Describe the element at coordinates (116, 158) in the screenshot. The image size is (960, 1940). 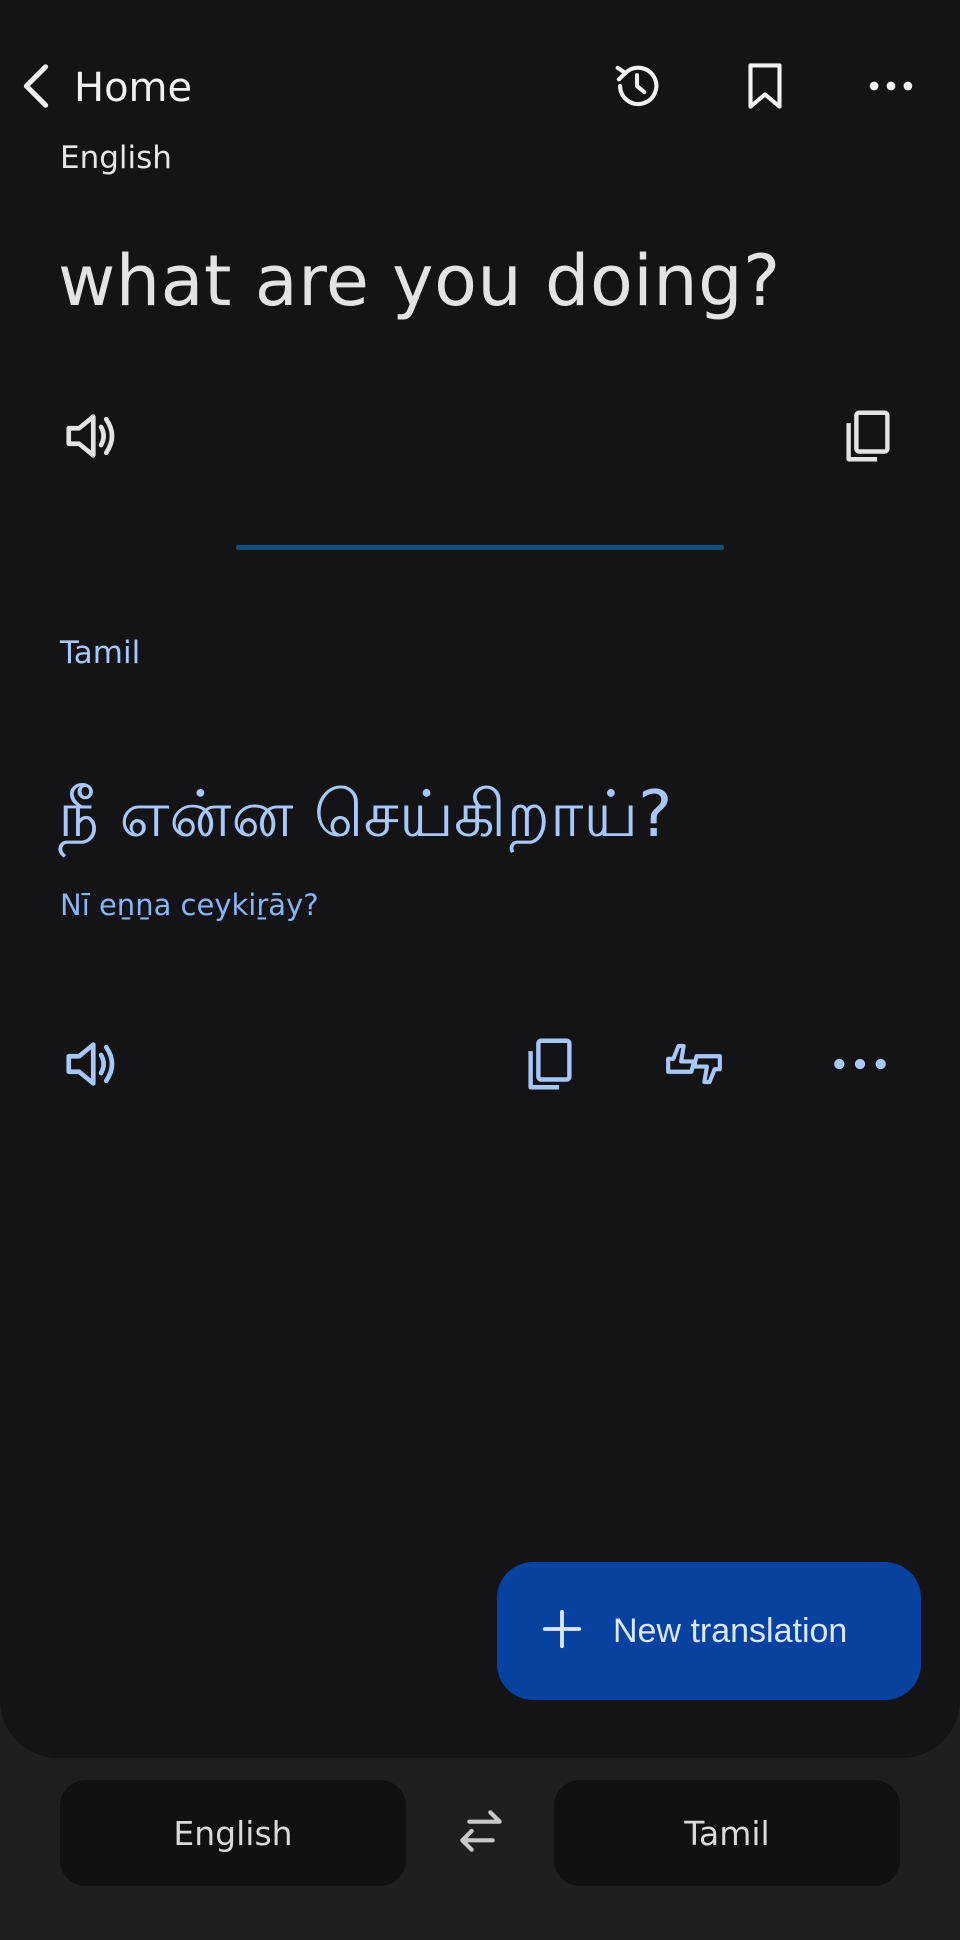
I see `source-language-label: English` at that location.